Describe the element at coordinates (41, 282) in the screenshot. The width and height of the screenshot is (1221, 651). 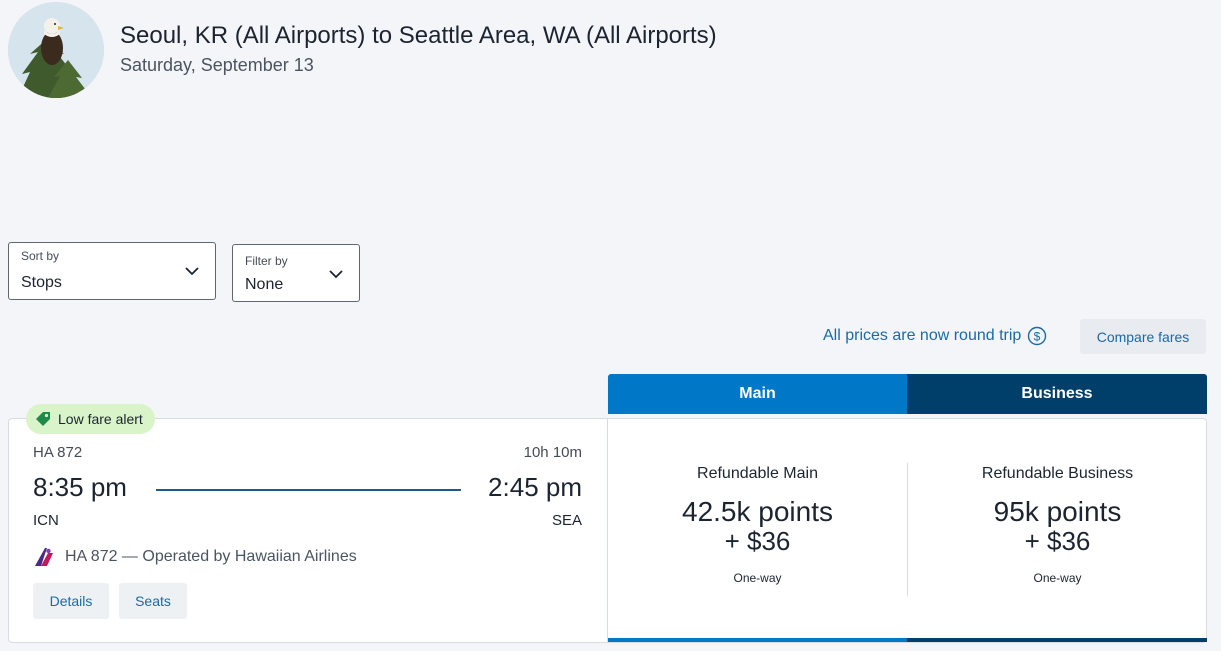
I see `sort-select-value: Stops` at that location.